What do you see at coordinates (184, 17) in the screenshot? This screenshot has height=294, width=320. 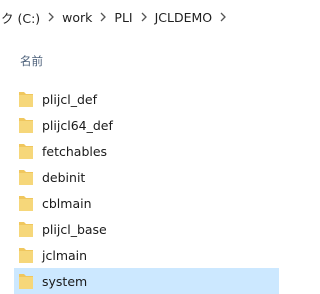 I see `breadcrumb-jcldemo: JCLDEMO` at bounding box center [184, 17].